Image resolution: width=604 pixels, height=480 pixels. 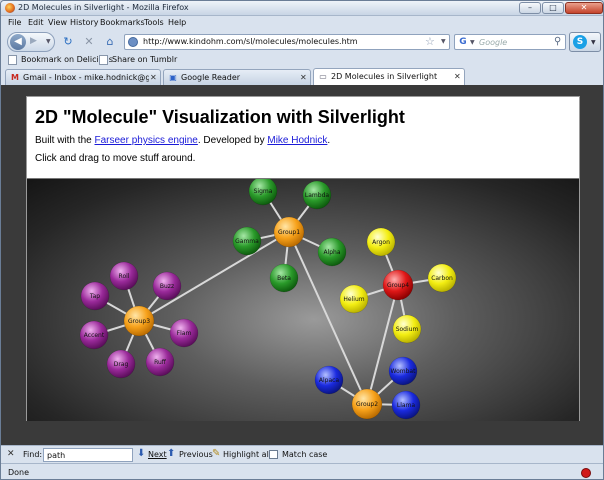 I want to click on atom-label: Helium, so click(x=353, y=299).